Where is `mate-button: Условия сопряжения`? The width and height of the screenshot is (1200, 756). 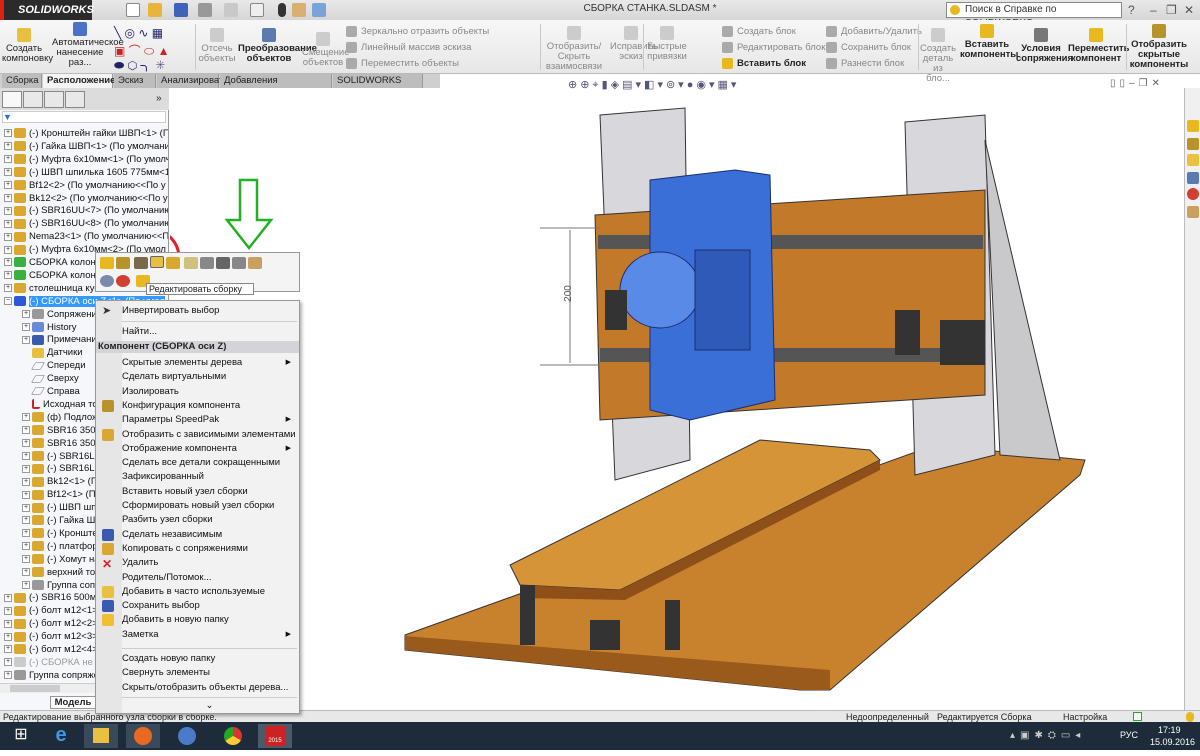 mate-button: Условия сопряжения is located at coordinates (1044, 46).